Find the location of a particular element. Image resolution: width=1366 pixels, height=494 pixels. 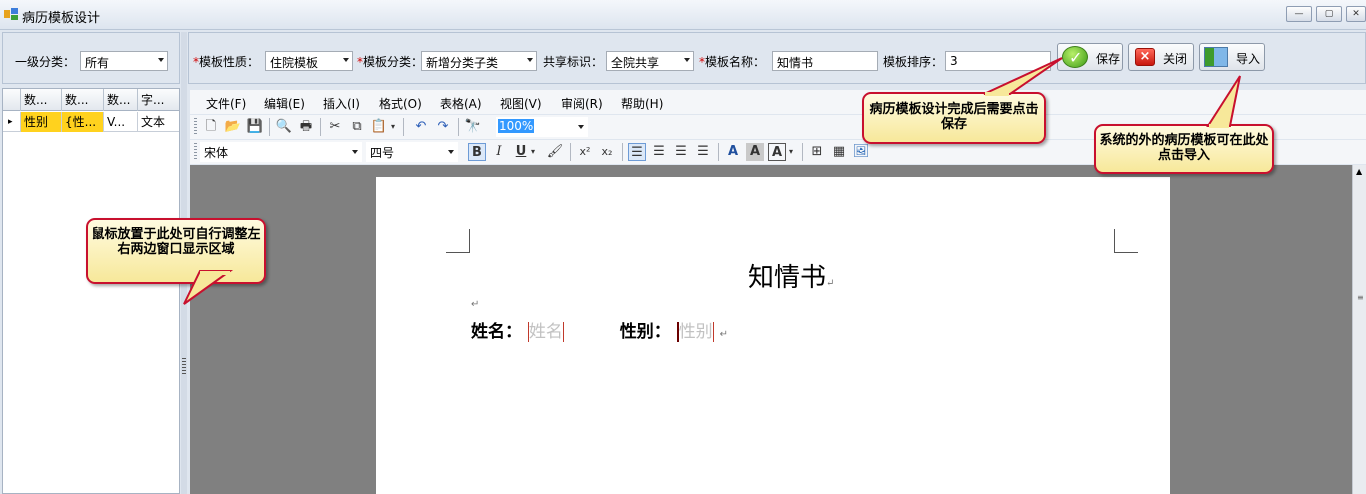

highlight-color-icon: A is located at coordinates (755, 152).